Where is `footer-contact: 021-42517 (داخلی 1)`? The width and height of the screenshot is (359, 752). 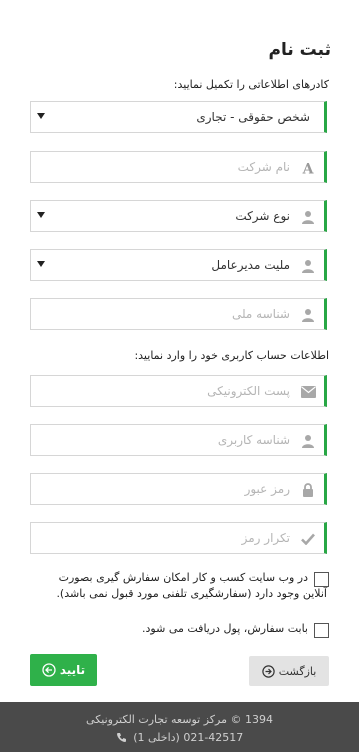 footer-contact: 021-42517 (داخلی 1) is located at coordinates (179, 738).